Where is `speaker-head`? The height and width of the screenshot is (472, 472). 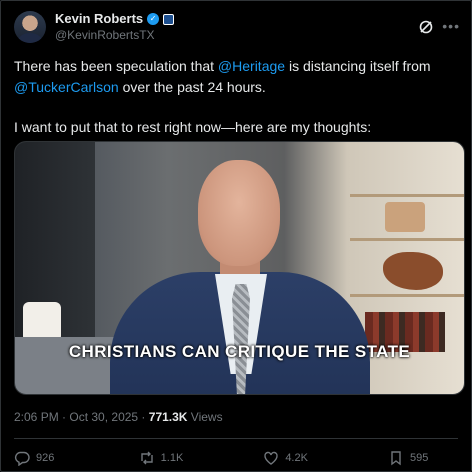
speaker-head is located at coordinates (239, 213).